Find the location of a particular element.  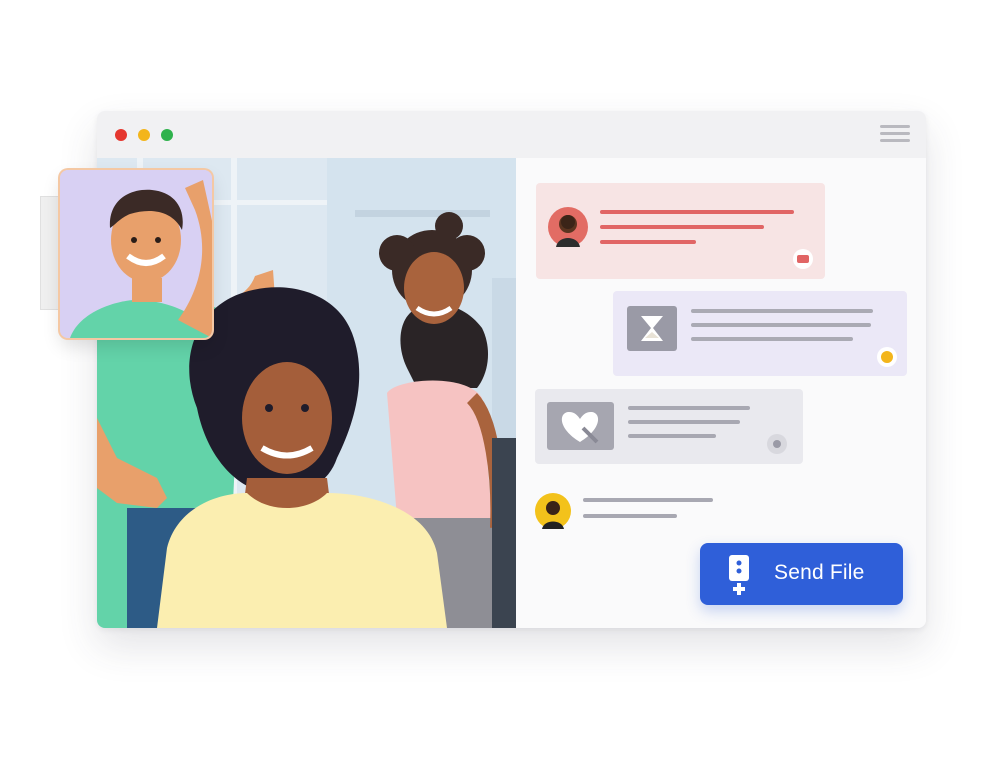

file-upload-icon is located at coordinates (739, 575).